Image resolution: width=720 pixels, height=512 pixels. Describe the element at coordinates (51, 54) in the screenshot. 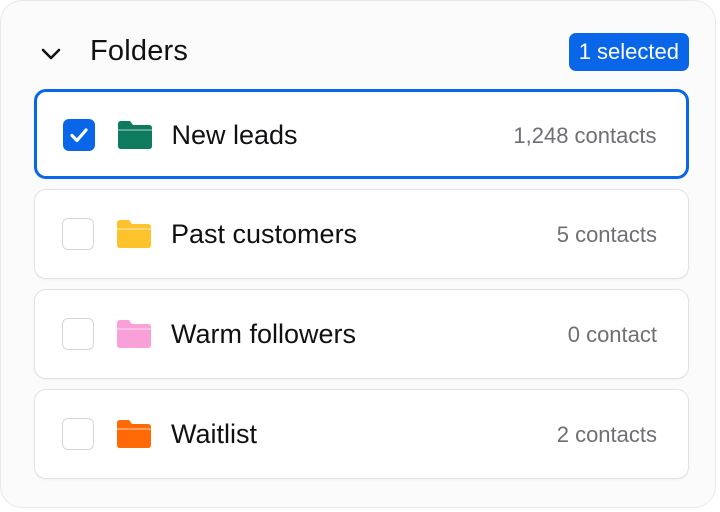

I see `chevron-down-icon` at that location.